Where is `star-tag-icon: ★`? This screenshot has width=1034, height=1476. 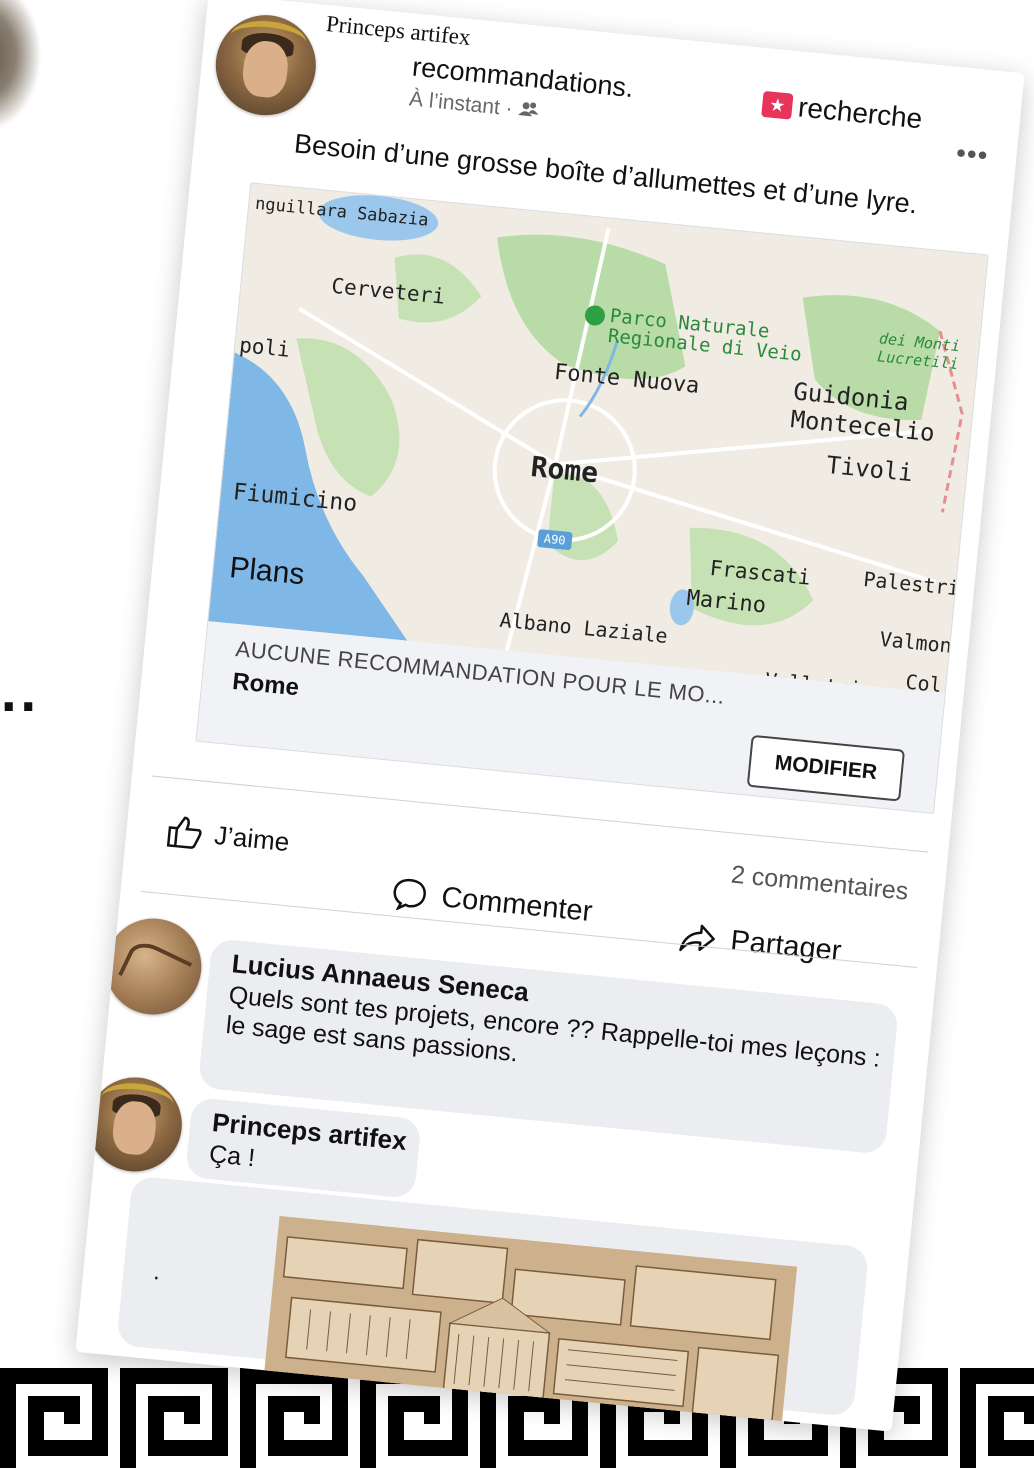 star-tag-icon: ★ is located at coordinates (777, 105).